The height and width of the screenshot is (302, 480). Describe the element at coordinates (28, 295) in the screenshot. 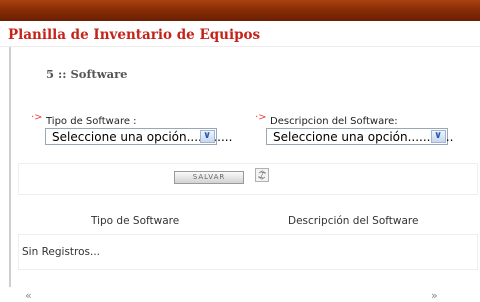

I see `pager-prev-icon: «` at that location.